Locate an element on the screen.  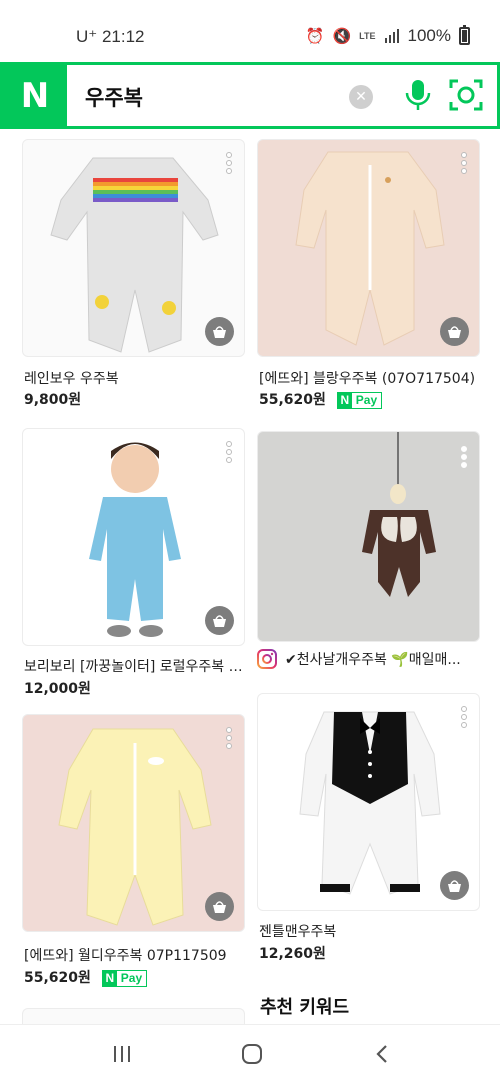
product-card: [에뜨와] 블랑우주복 (07O717504) 55,620원 N Pay is located at coordinates (368, 279).